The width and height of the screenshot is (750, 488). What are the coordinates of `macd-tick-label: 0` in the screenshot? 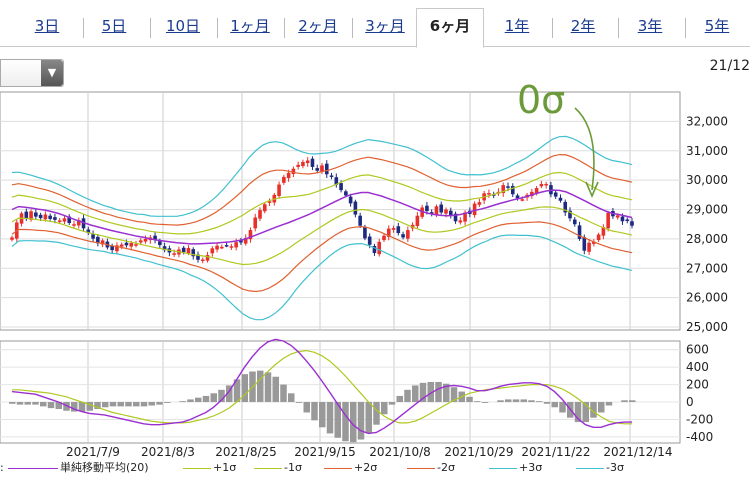 It's located at (690, 402).